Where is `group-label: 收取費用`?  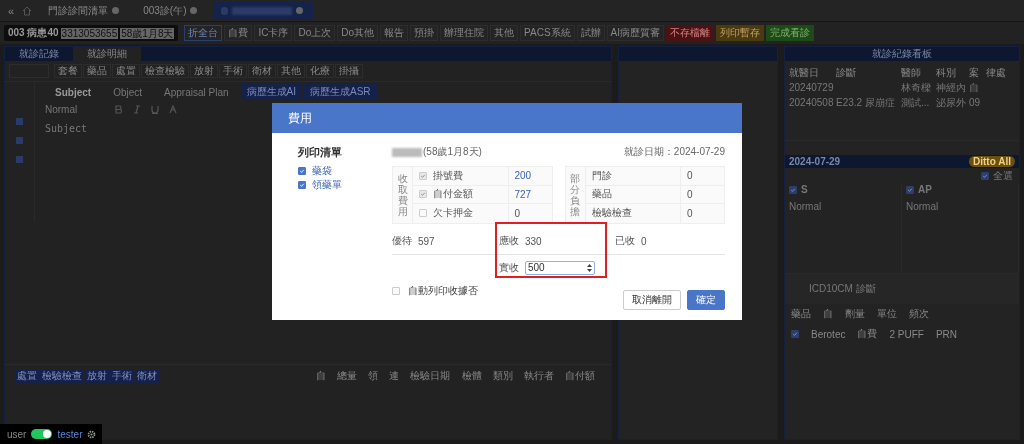
group-label: 收取費用 is located at coordinates (403, 195).